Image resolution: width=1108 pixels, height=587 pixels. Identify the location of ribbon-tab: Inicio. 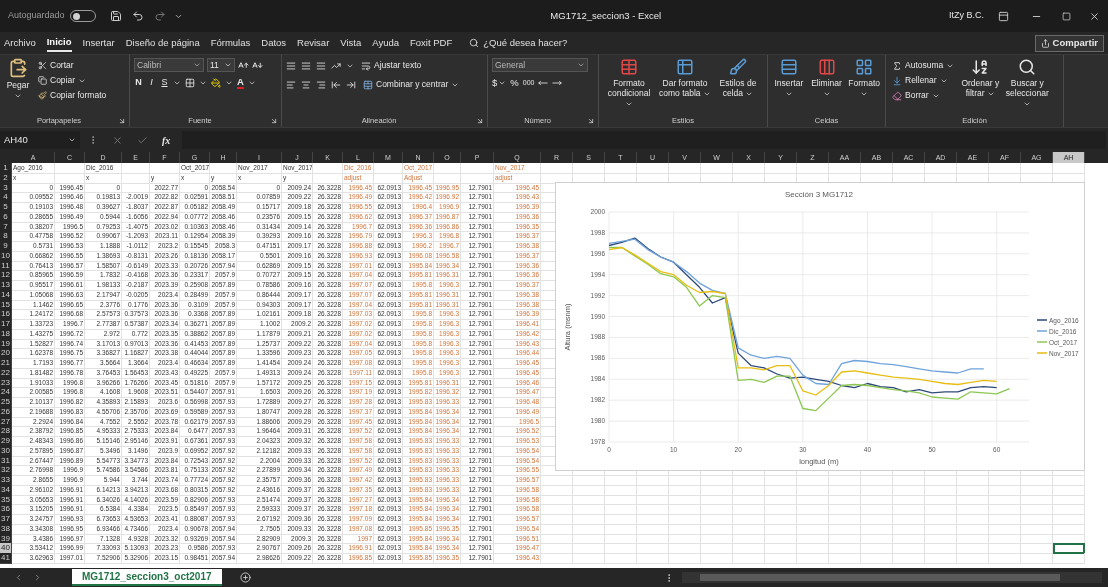
(59, 43).